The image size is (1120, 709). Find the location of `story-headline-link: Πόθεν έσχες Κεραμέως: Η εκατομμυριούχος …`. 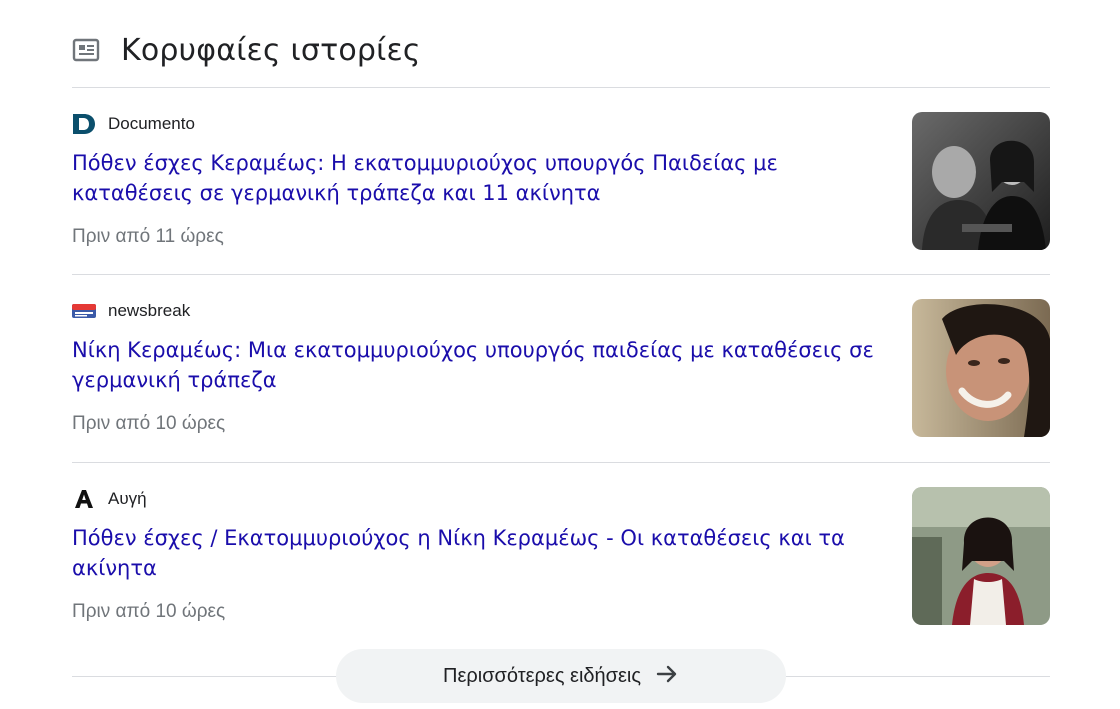

story-headline-link: Πόθεν έσχες Κεραμέως: Η εκατομμυριούχος … is located at coordinates (477, 178).